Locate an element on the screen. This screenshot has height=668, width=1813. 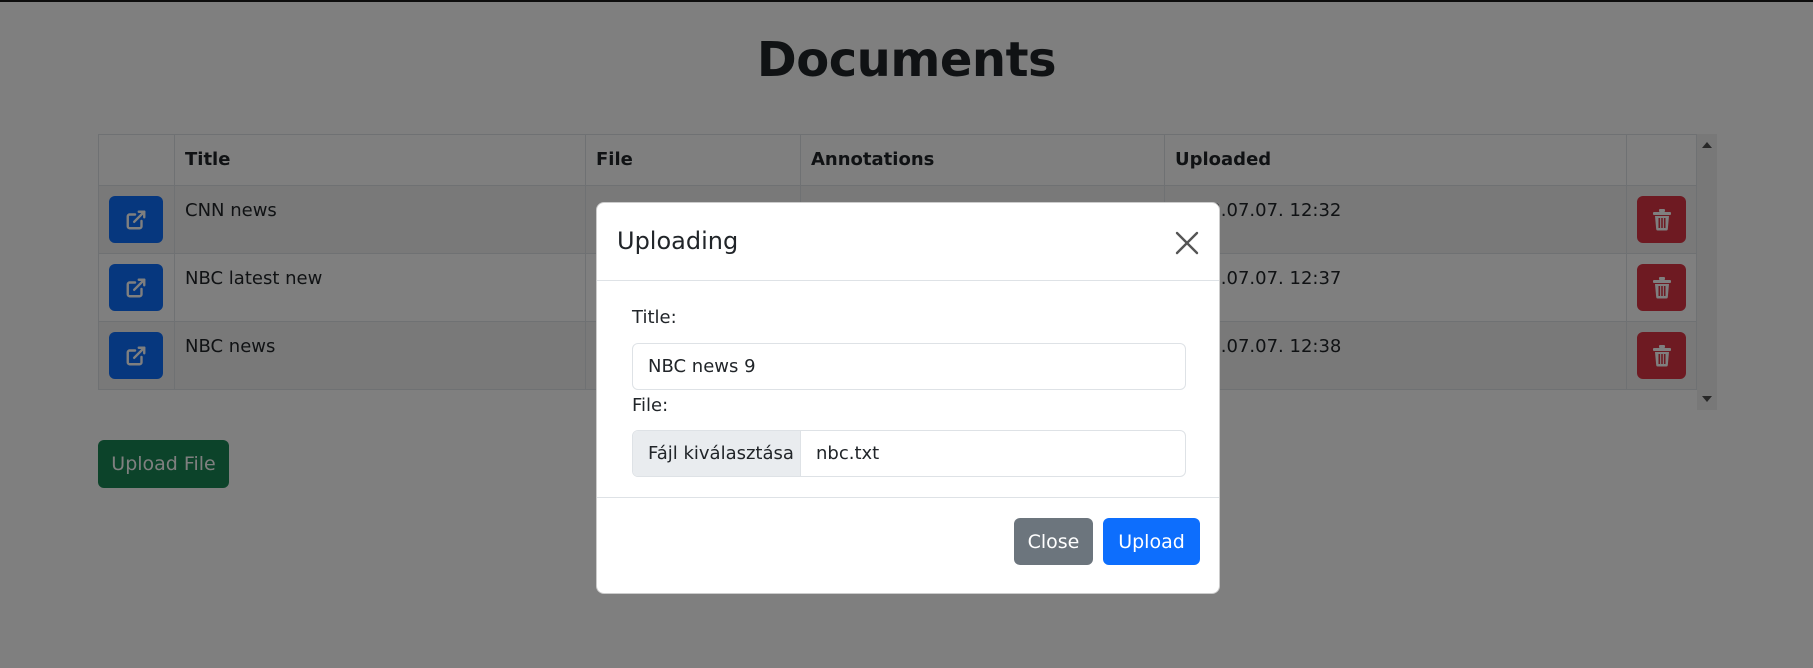
file-input: Fájl kiválasztása nbc.txt is located at coordinates (909, 453).